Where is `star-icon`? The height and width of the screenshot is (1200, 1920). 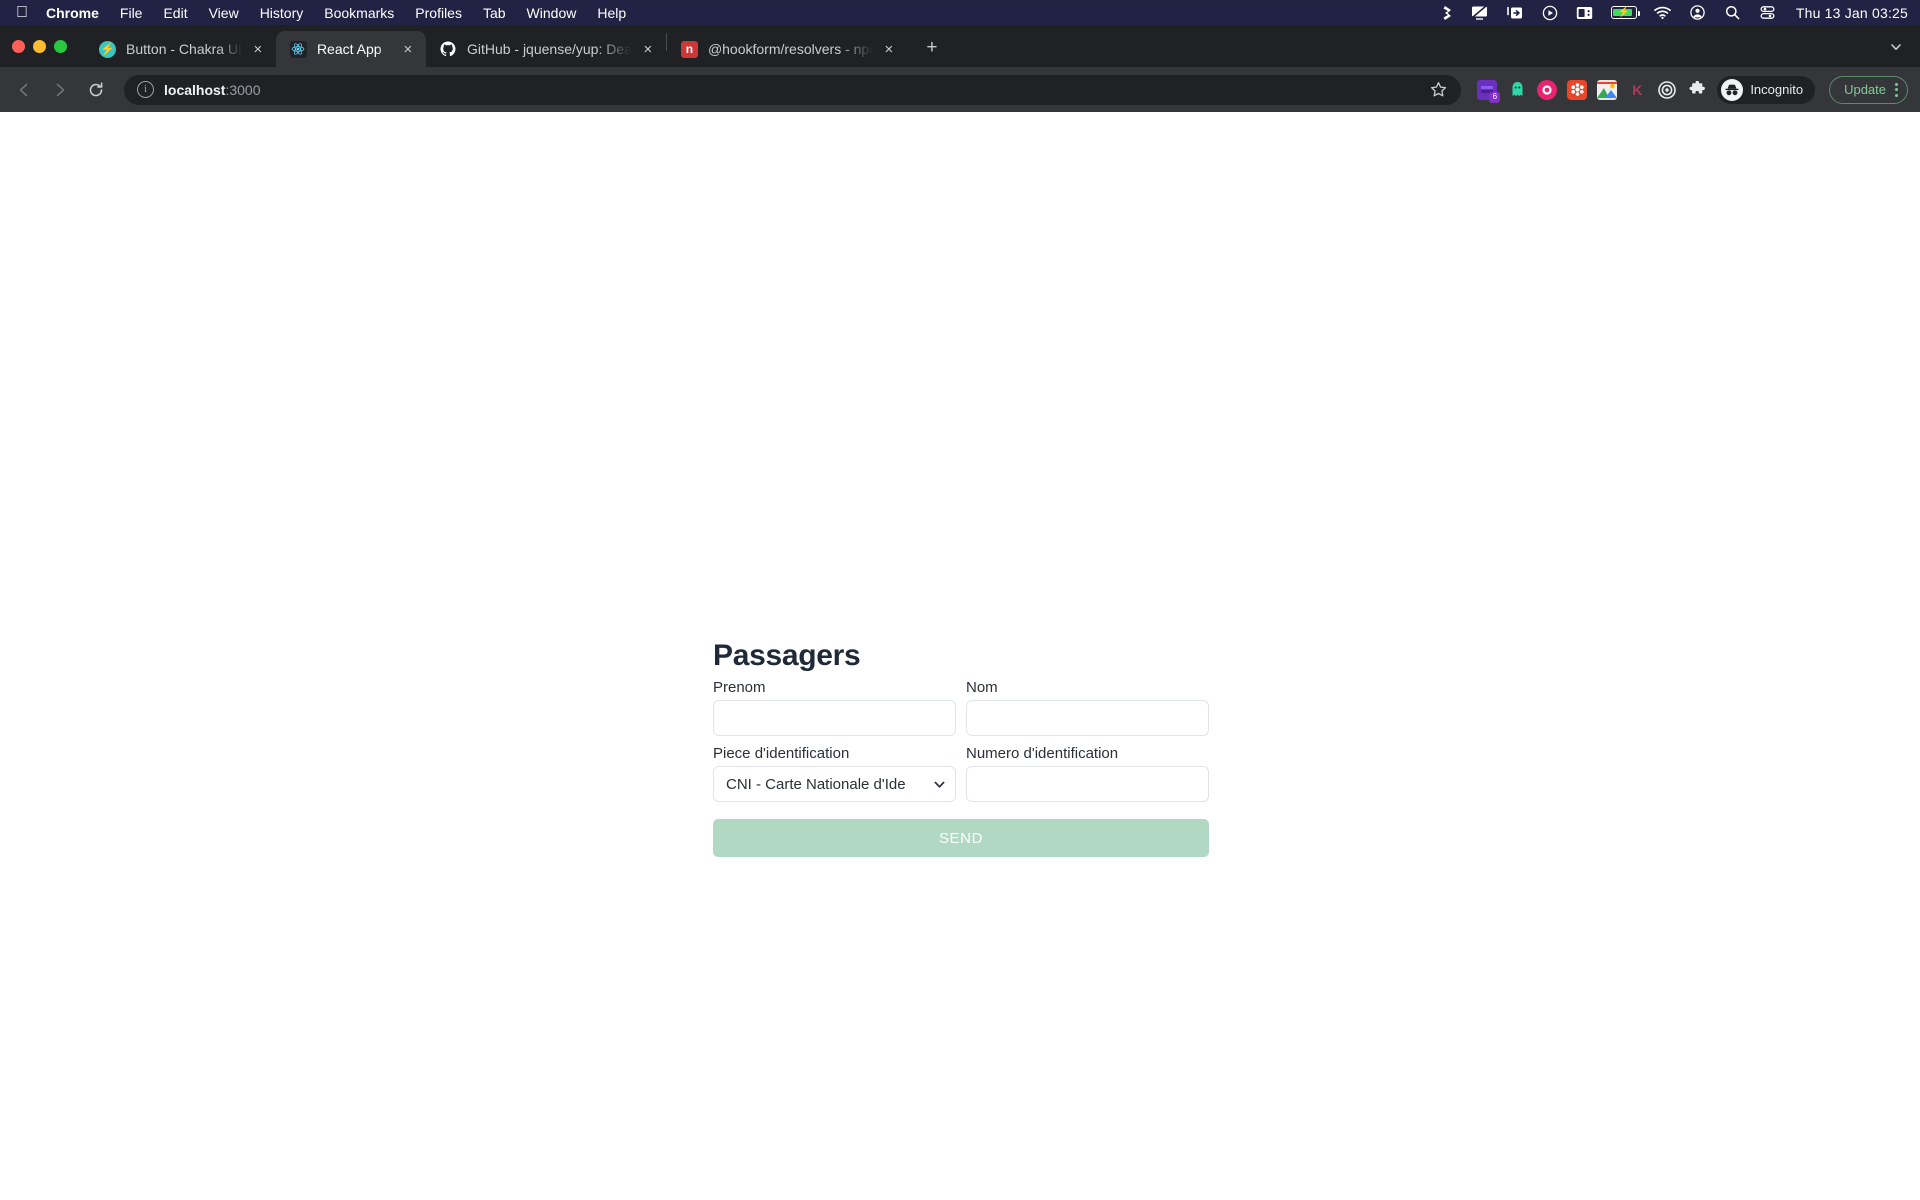 star-icon is located at coordinates (1438, 90).